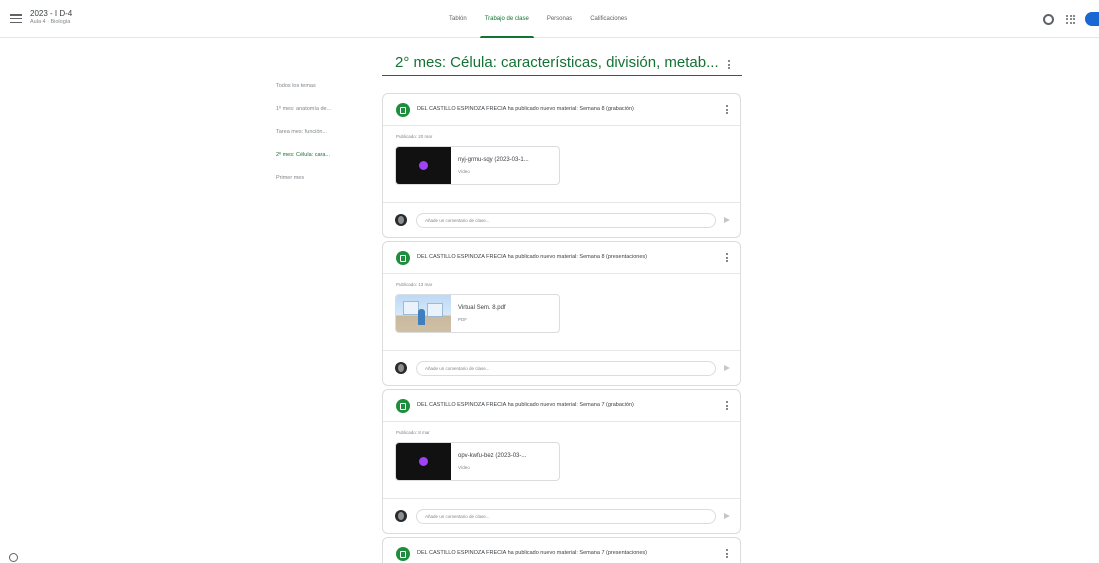 This screenshot has width=1099, height=563. What do you see at coordinates (477, 165) in the screenshot?
I see `attachment-card: nyj-grmu-sqy (2023-03-1... Vídeo` at bounding box center [477, 165].